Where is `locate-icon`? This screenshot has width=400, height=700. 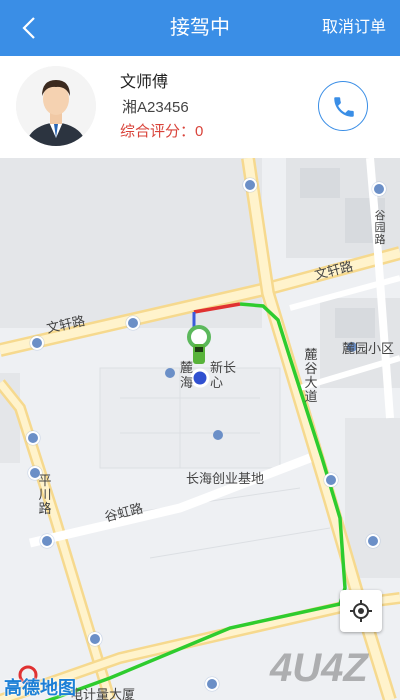 locate-icon is located at coordinates (361, 611).